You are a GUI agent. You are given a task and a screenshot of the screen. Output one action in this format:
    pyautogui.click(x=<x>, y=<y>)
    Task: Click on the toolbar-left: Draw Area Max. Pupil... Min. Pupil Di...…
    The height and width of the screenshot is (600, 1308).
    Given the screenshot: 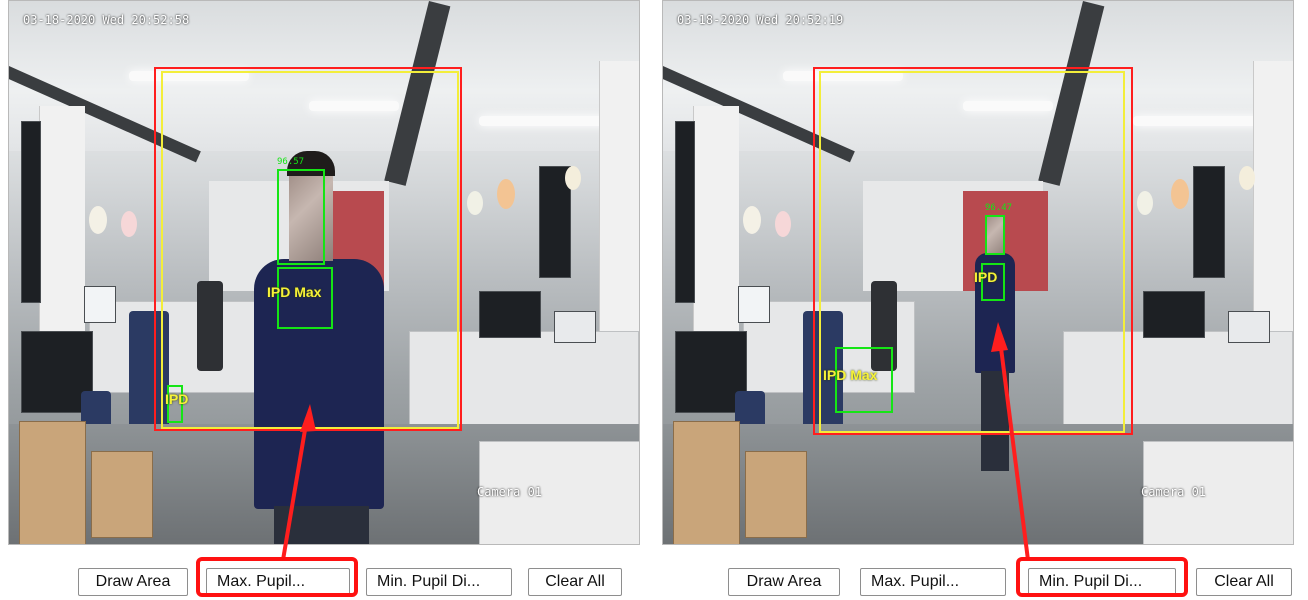 What is the action you would take?
    pyautogui.click(x=323, y=578)
    